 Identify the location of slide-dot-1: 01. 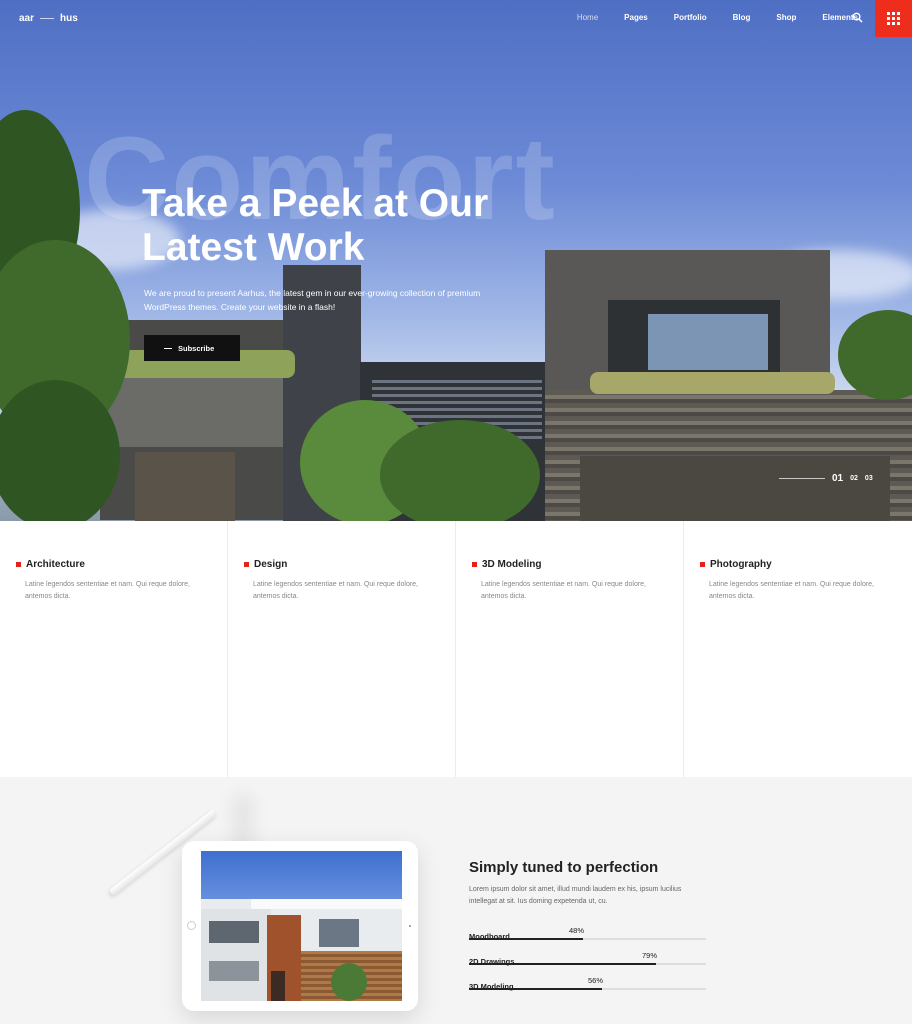
(837, 478).